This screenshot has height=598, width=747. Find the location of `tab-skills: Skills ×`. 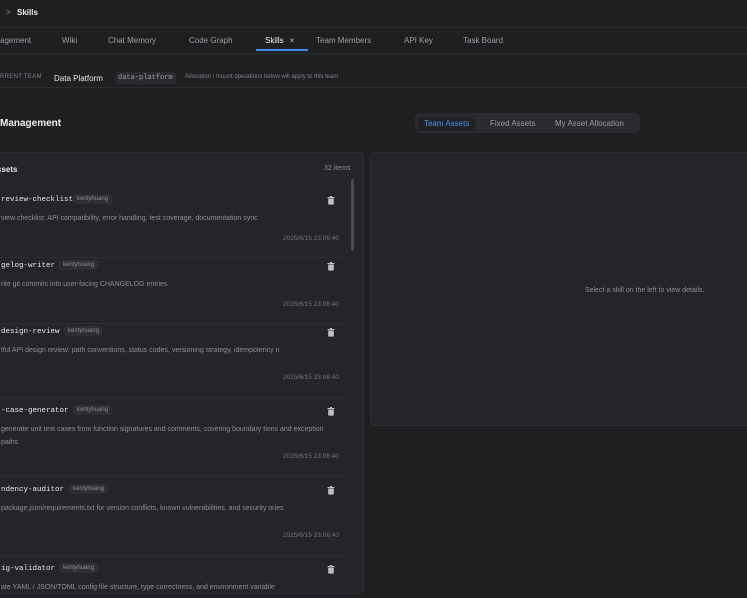

tab-skills: Skills × is located at coordinates (279, 40).